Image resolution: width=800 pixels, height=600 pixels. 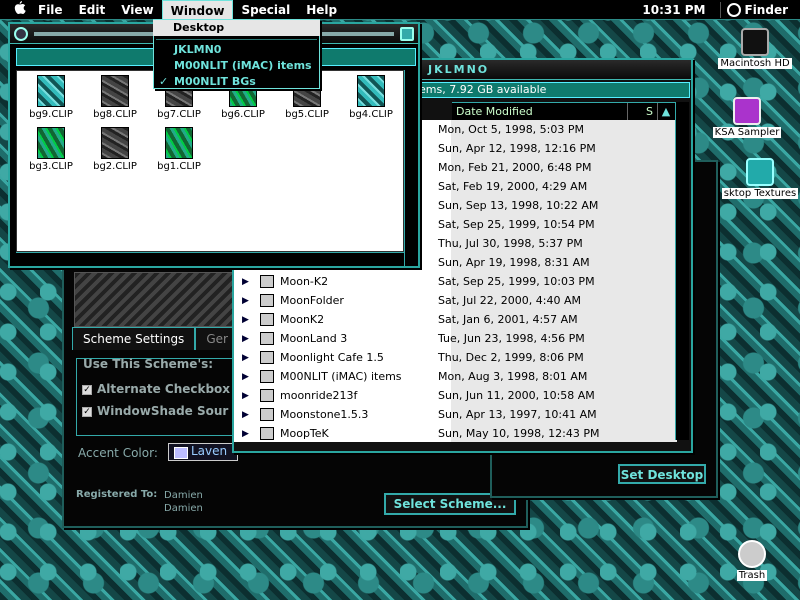 What do you see at coordinates (411, 168) in the screenshot?
I see `front-vertical-scrollbar` at bounding box center [411, 168].